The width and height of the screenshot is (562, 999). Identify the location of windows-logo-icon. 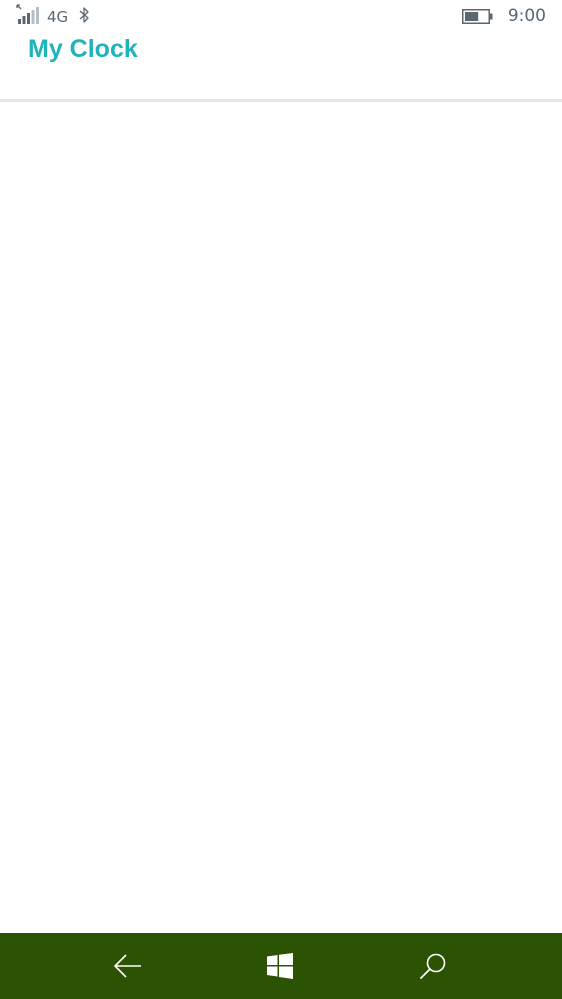
(280, 966).